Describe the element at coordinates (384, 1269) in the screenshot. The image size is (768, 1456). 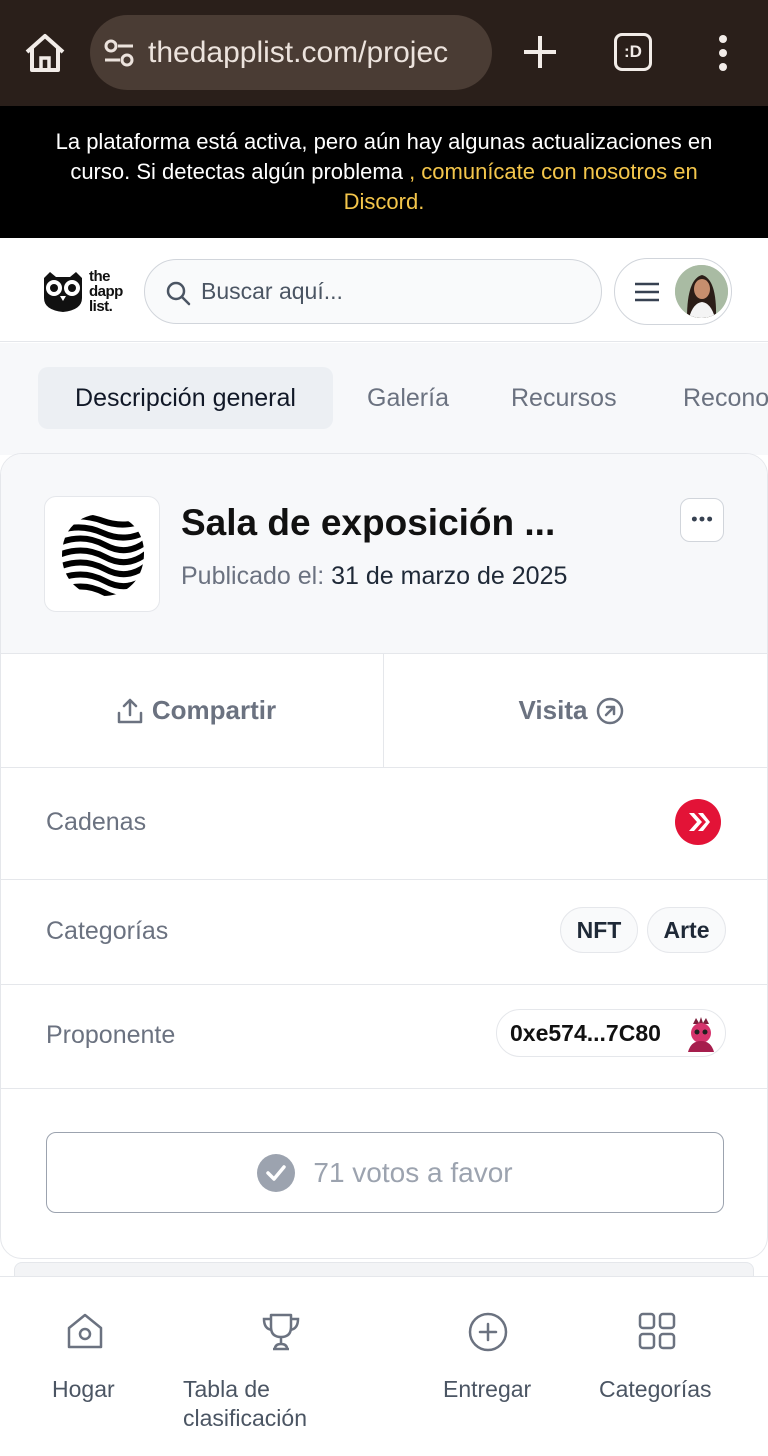
I see `next-card-edge` at that location.